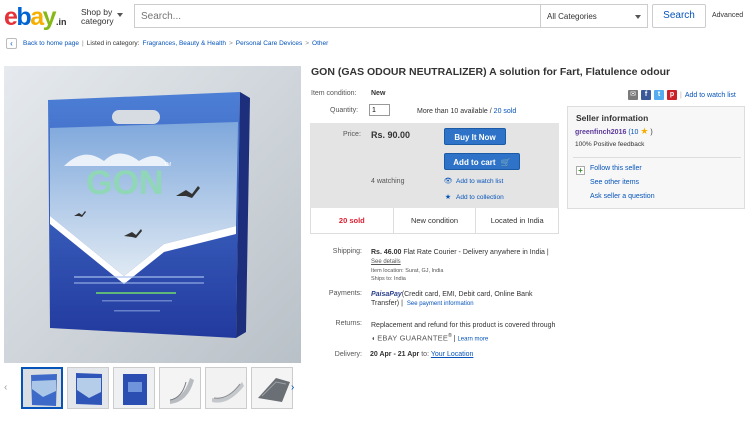 The image size is (750, 424). What do you see at coordinates (475, 136) in the screenshot?
I see `buy-it-now-button: Buy It Now` at bounding box center [475, 136].